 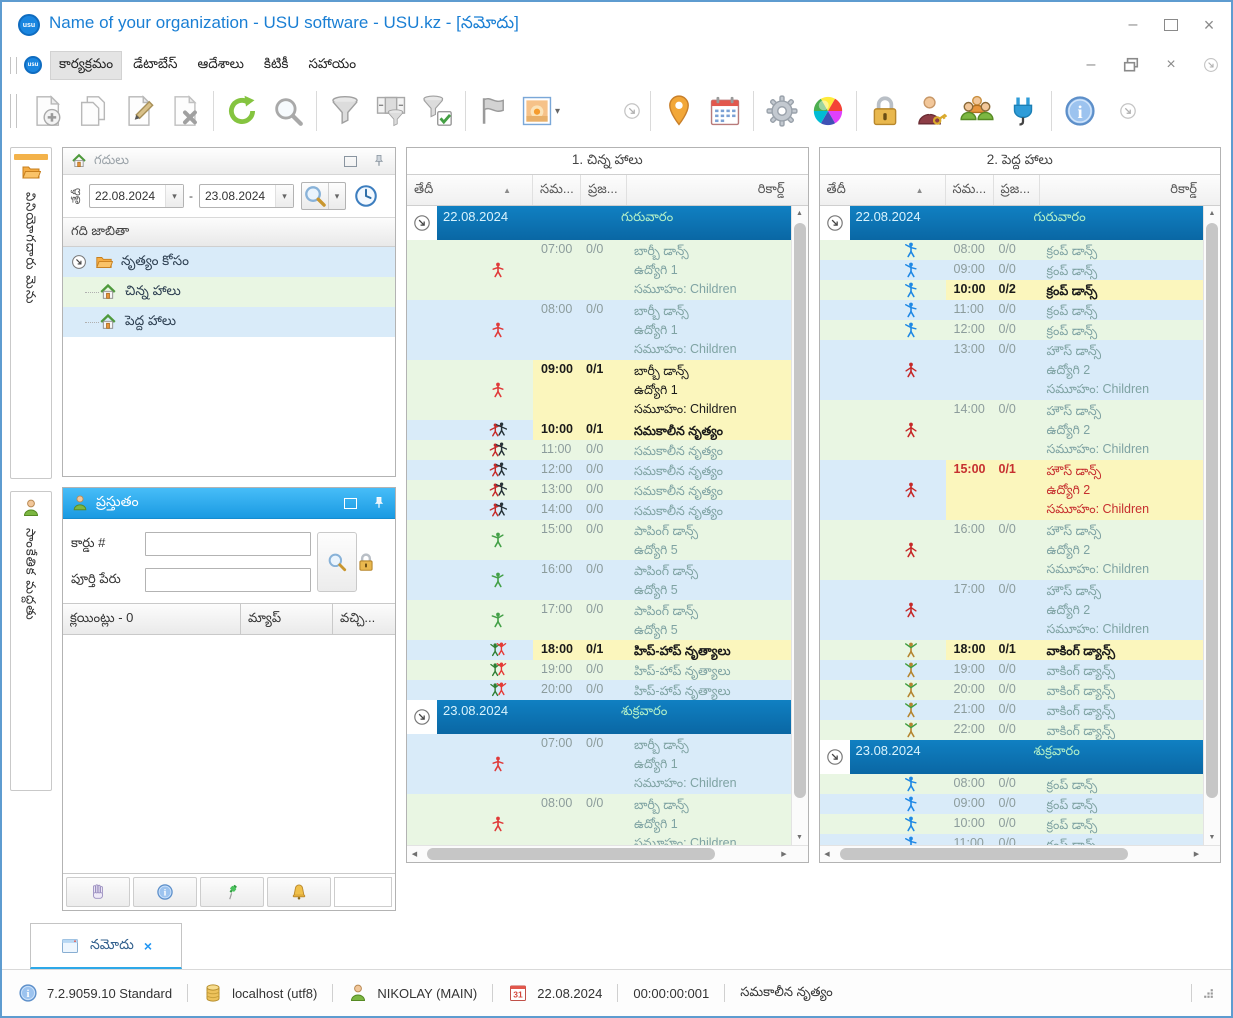 What do you see at coordinates (332, 65) in the screenshot?
I see `menu-item-4: సహాయం` at bounding box center [332, 65].